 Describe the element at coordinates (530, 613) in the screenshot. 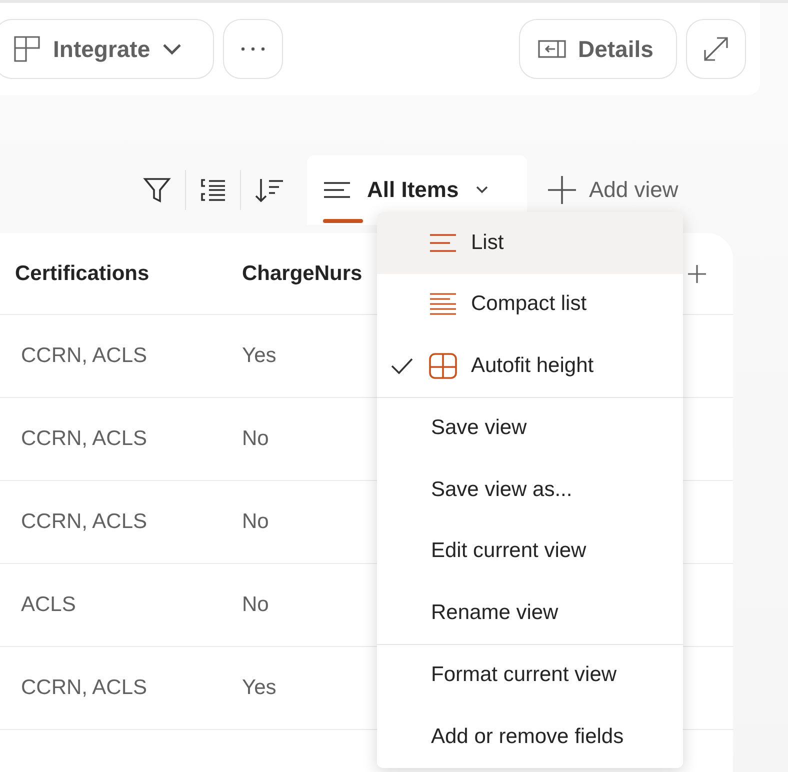

I see `menu-item: Rename view` at that location.